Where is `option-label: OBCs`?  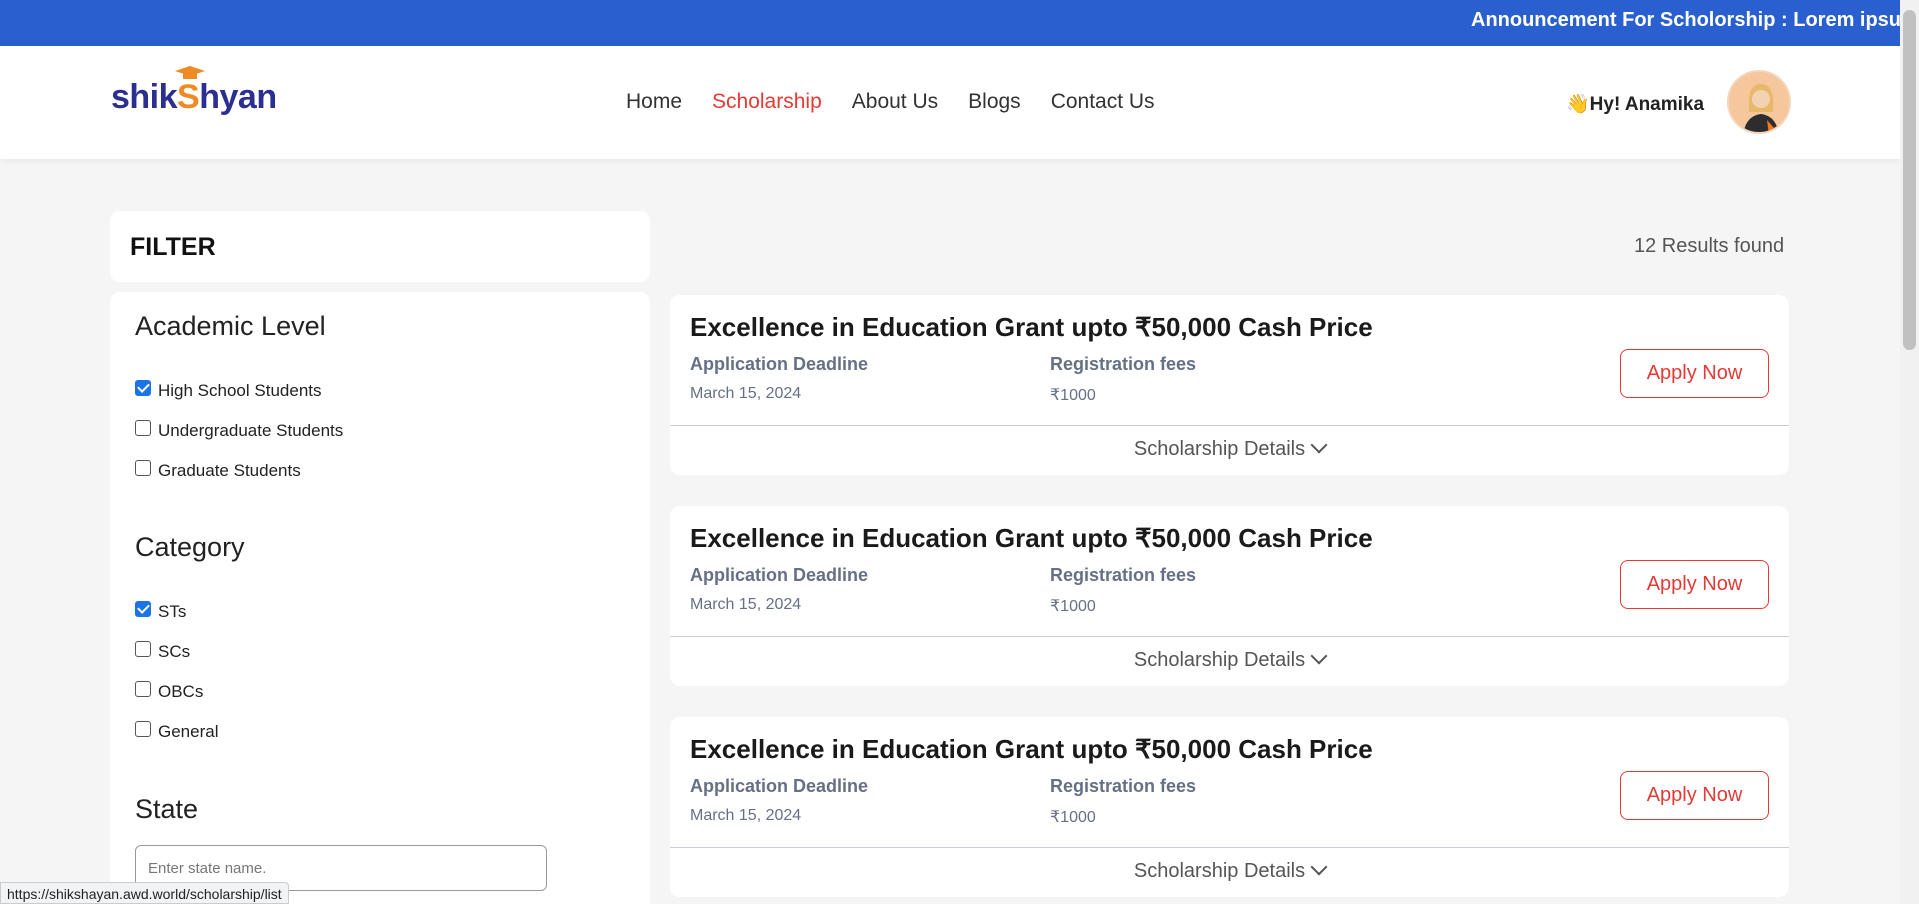
option-label: OBCs is located at coordinates (181, 691).